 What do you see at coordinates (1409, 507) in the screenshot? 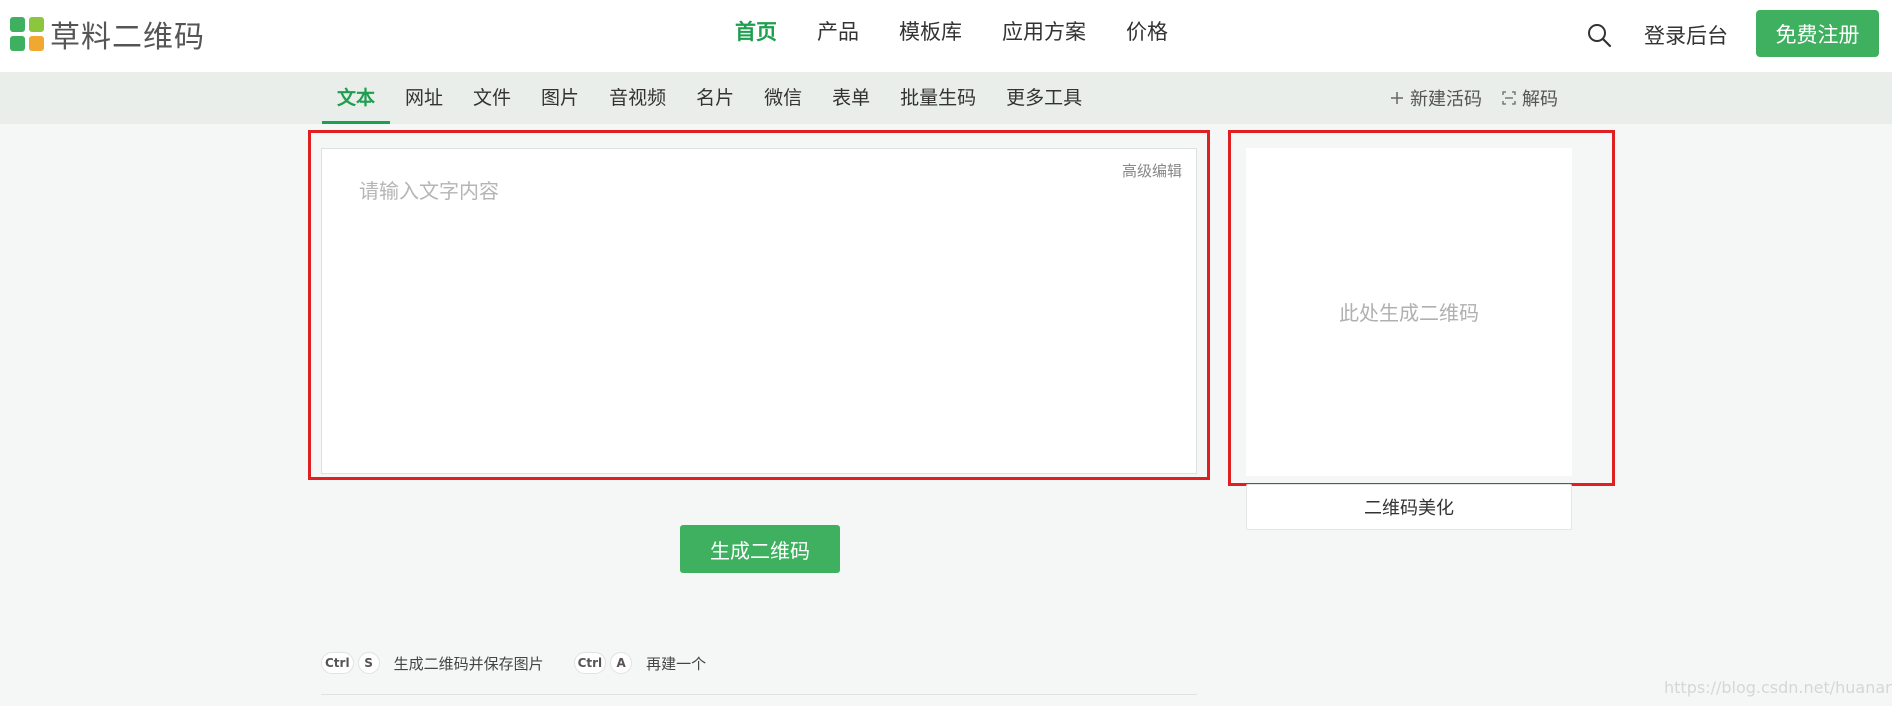
I see `qr-beautify-button: 二维码美化` at bounding box center [1409, 507].